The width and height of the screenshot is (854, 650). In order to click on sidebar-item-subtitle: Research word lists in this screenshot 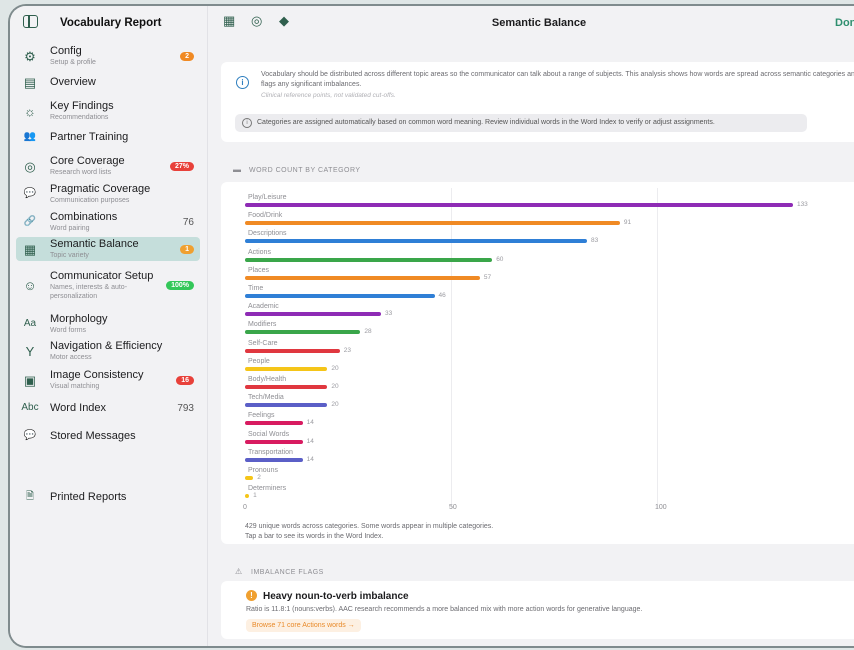, I will do `click(81, 172)`.